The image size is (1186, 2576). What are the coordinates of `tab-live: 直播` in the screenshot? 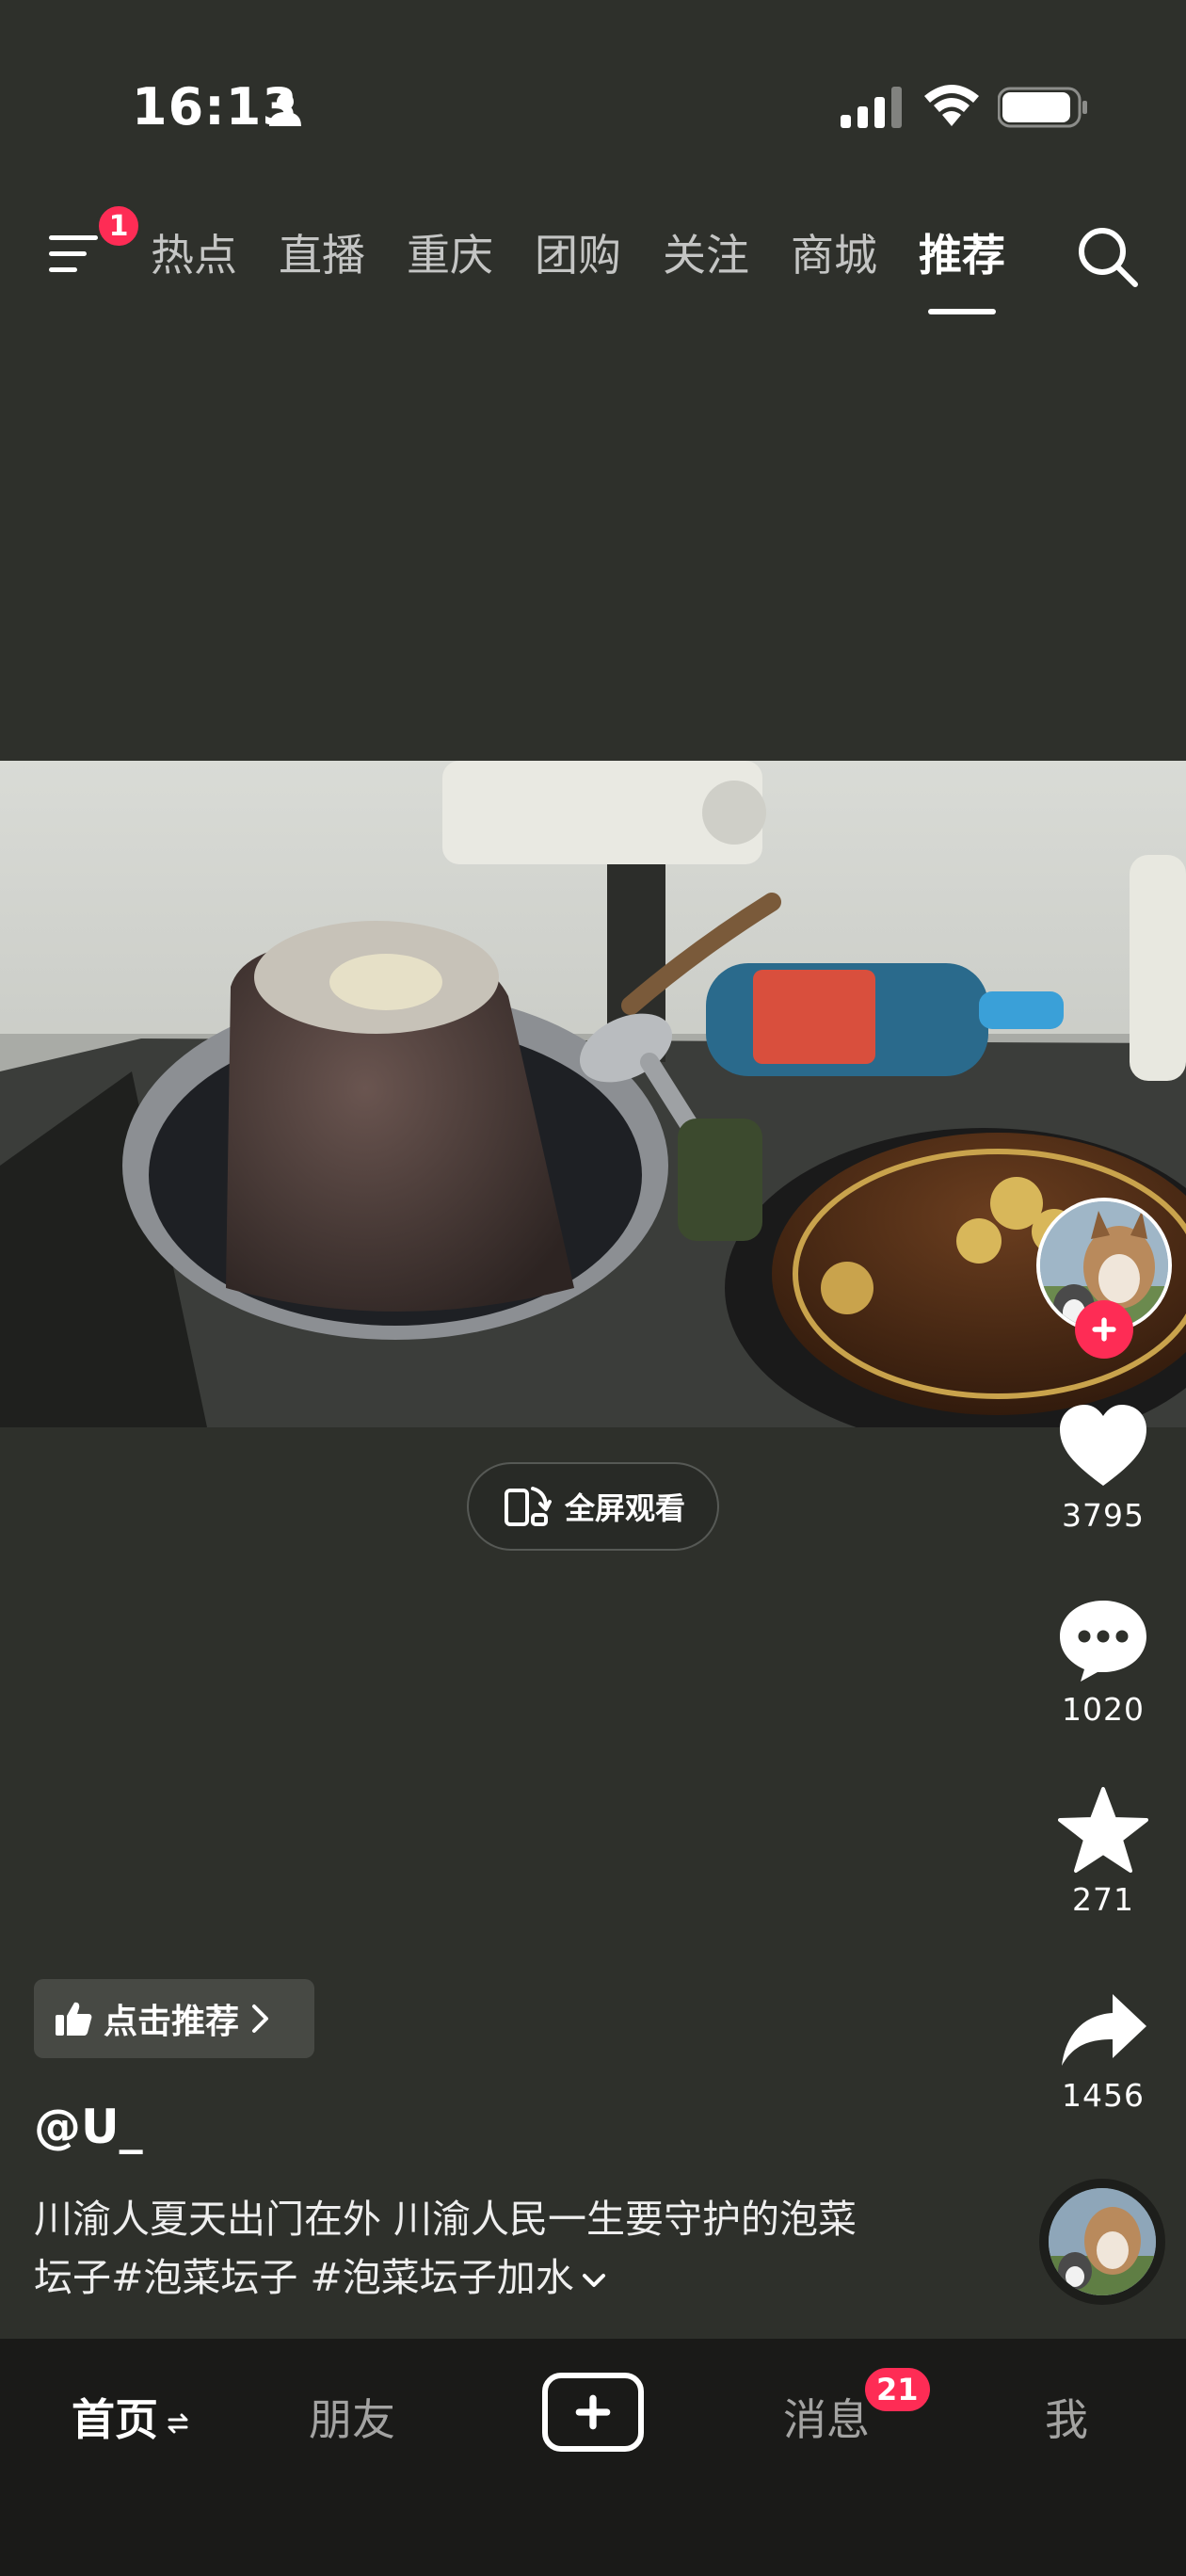 It's located at (322, 255).